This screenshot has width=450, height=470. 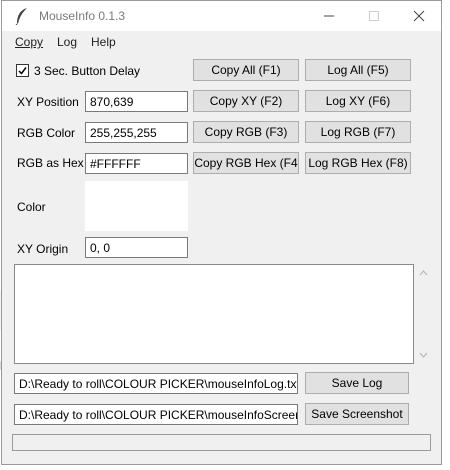 What do you see at coordinates (221, 442) in the screenshot?
I see `status-bar` at bounding box center [221, 442].